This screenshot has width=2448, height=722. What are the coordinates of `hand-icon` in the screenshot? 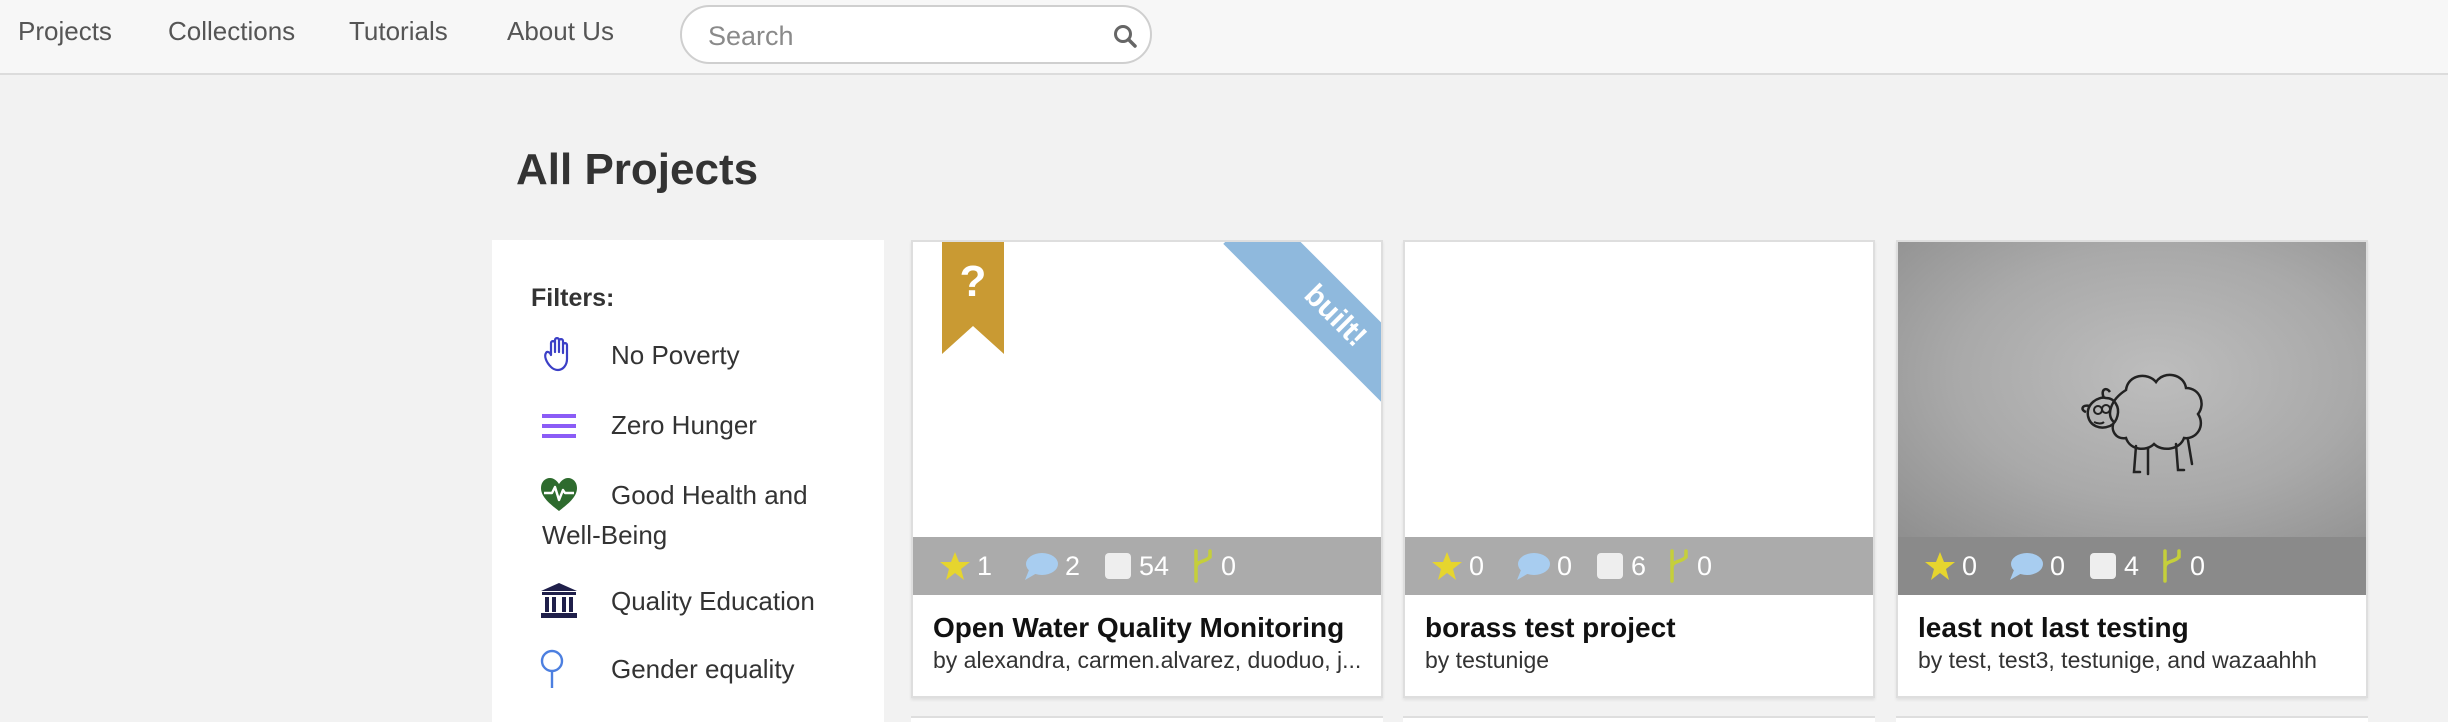 It's located at (556, 354).